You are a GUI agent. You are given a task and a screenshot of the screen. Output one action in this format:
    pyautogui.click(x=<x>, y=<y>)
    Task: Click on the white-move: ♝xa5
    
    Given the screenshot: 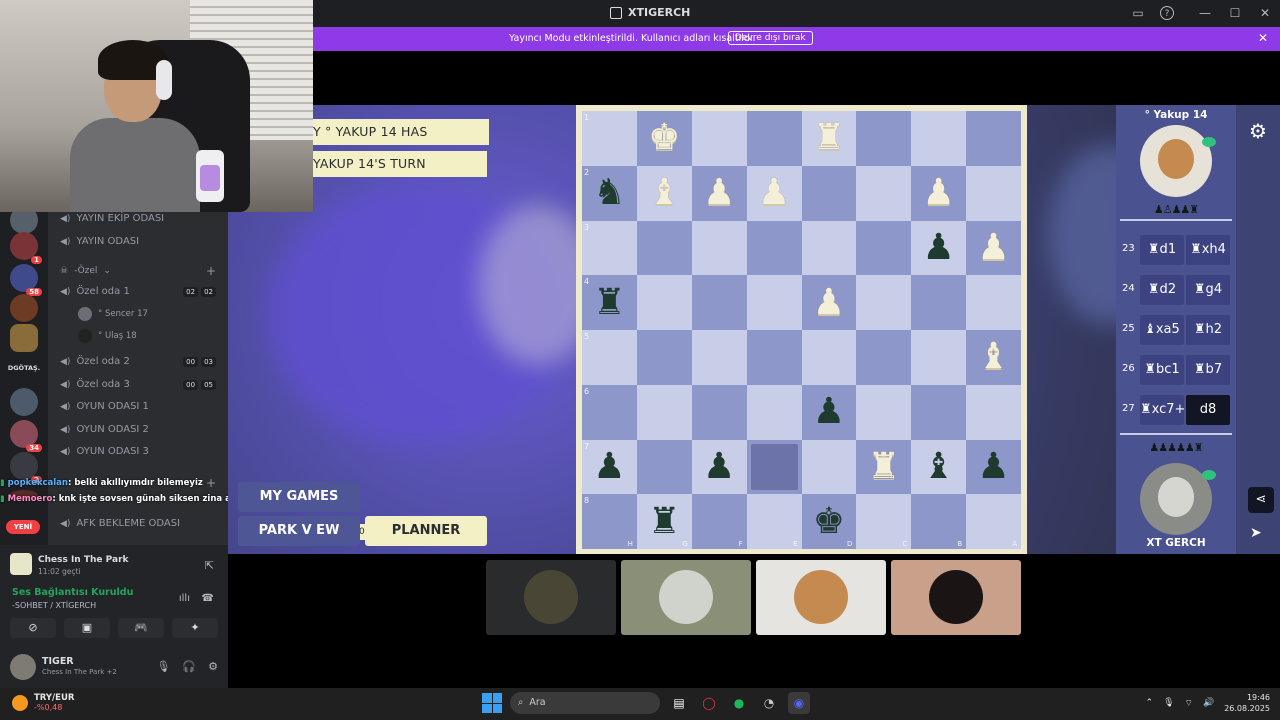 What is the action you would take?
    pyautogui.click(x=1162, y=330)
    